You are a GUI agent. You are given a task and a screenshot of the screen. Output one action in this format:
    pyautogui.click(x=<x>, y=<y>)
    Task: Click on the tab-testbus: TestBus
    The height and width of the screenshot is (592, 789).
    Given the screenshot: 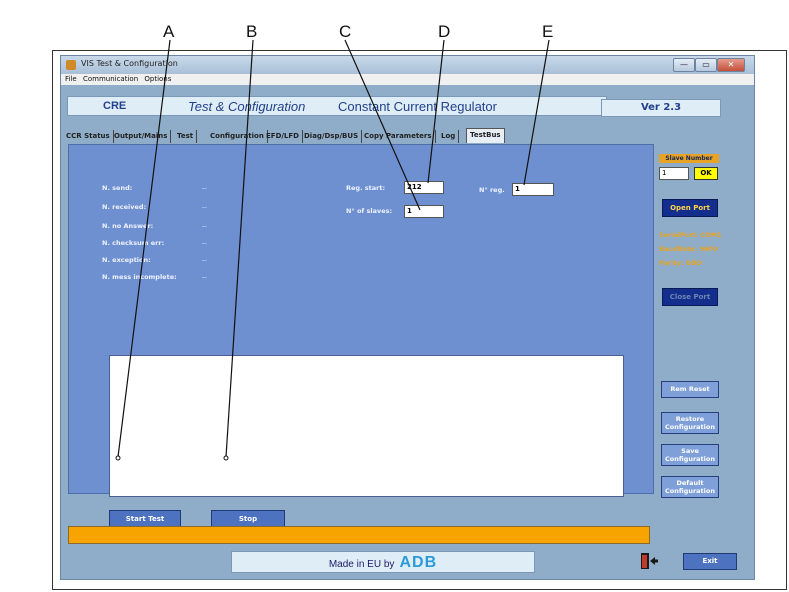 What is the action you would take?
    pyautogui.click(x=485, y=135)
    